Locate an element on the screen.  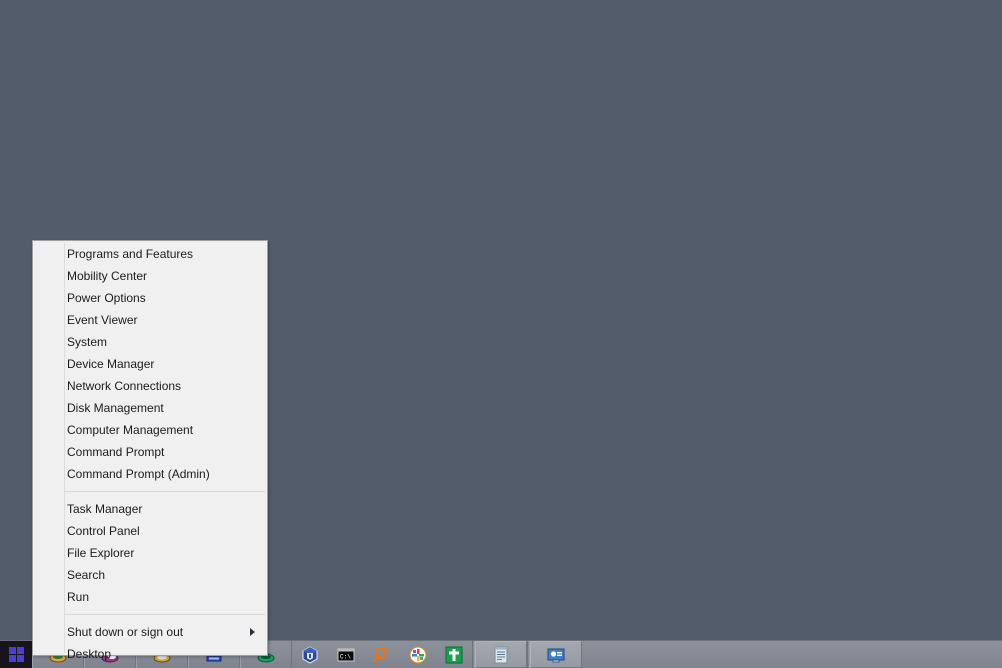
menu-item-file-explorer: File Explorer is located at coordinates (150, 553).